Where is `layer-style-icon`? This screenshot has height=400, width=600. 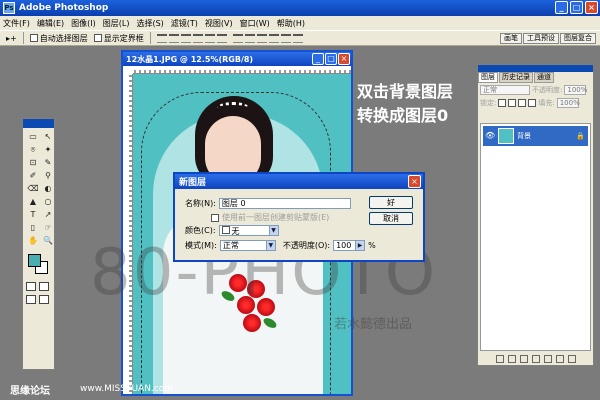 layer-style-icon is located at coordinates (511, 358).